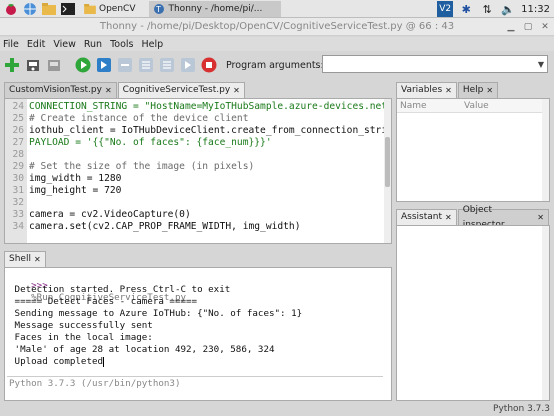  I want to click on menu-edit: Edit, so click(36, 44).